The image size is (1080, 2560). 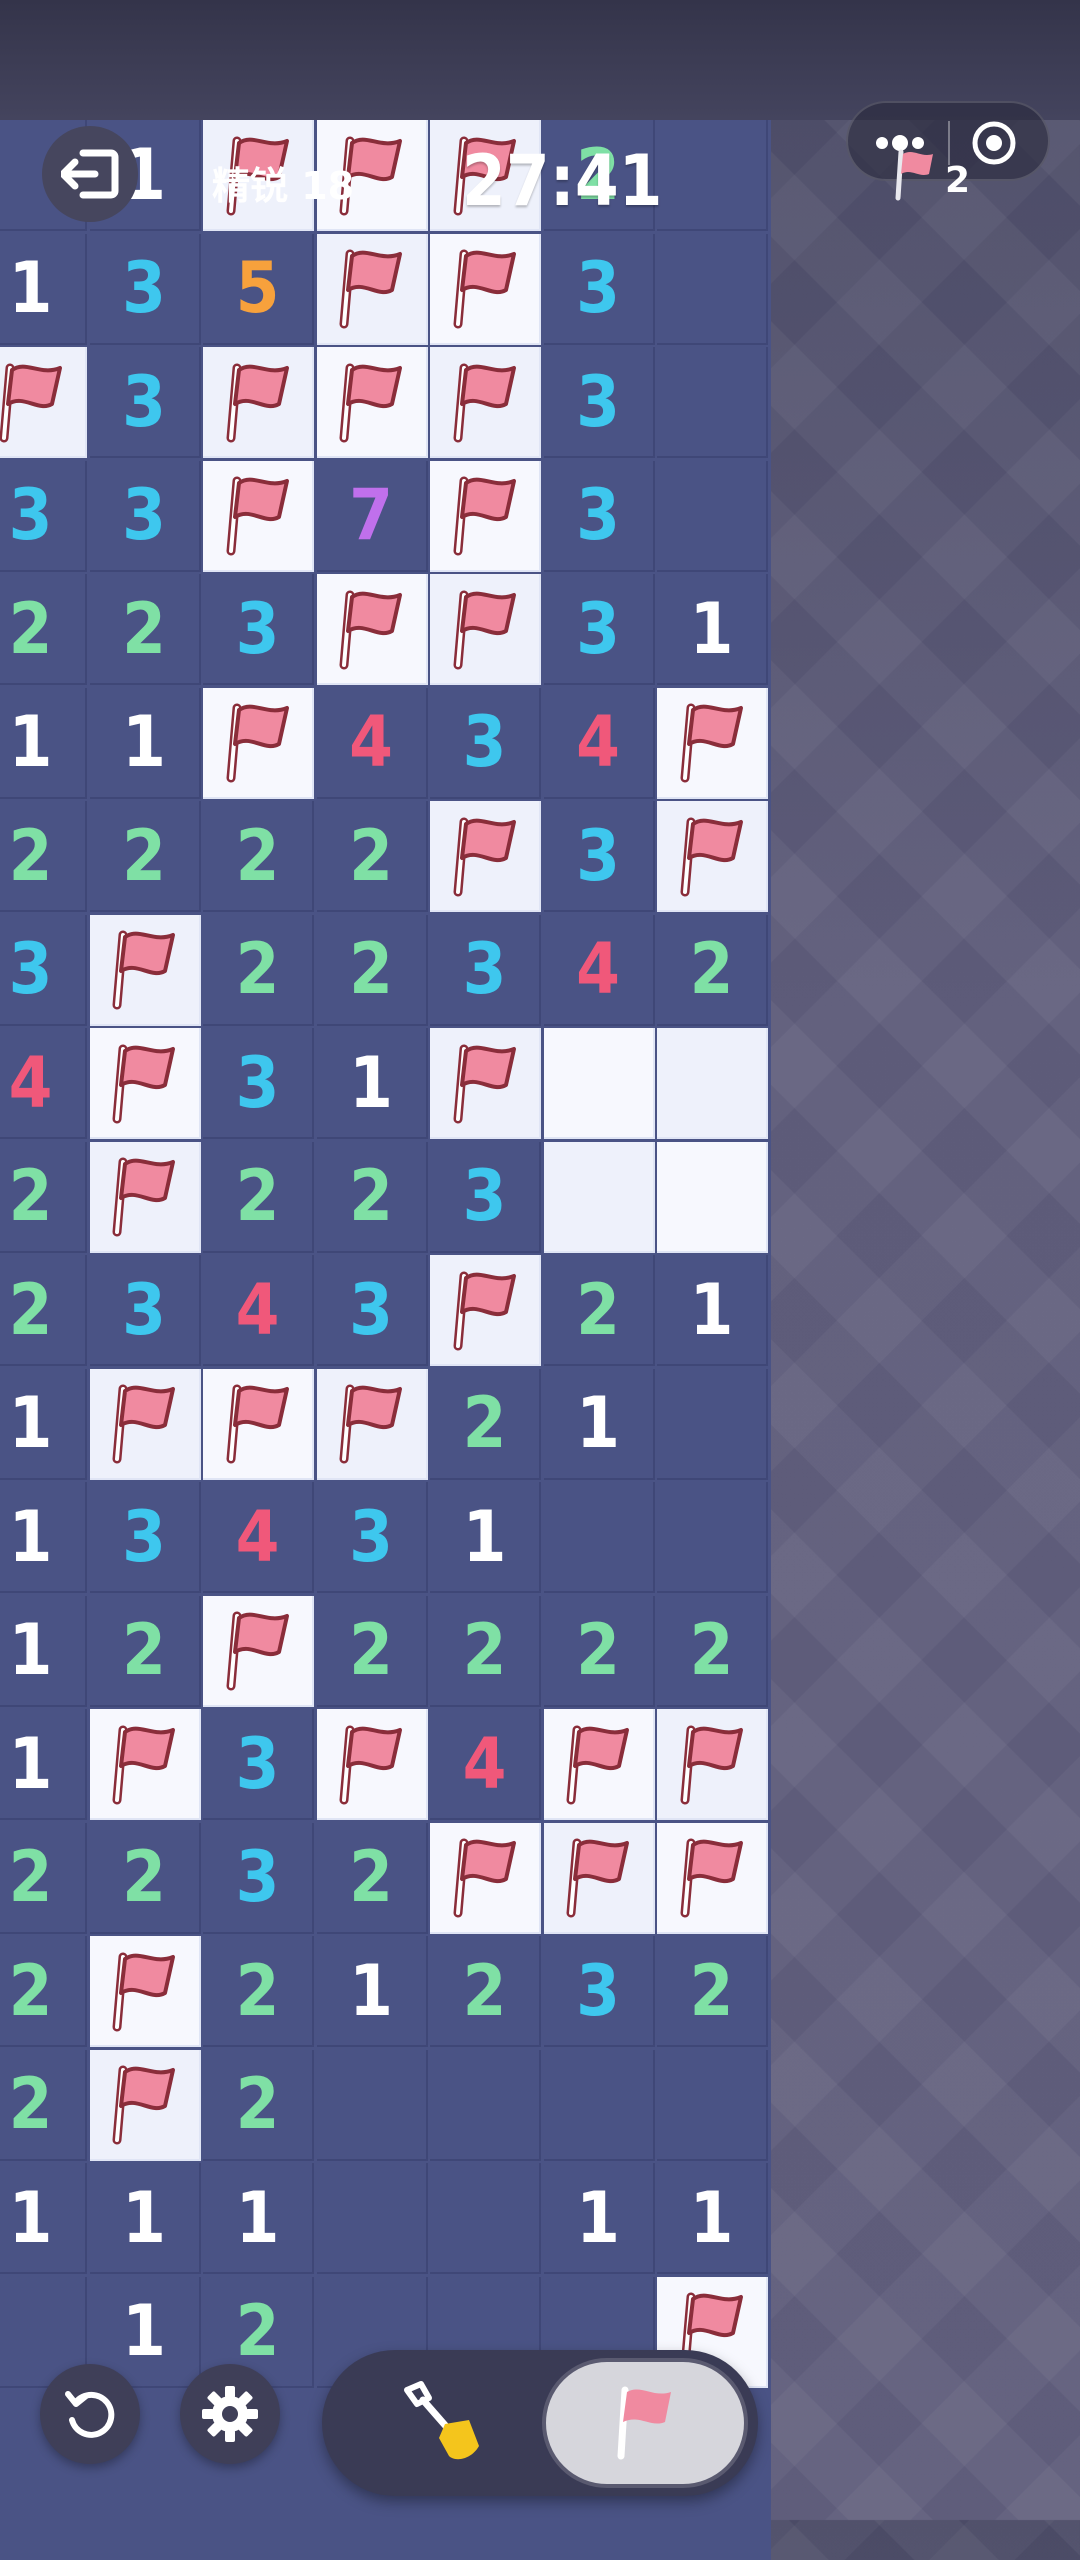 What do you see at coordinates (442, 2423) in the screenshot?
I see `dig-mode-button` at bounding box center [442, 2423].